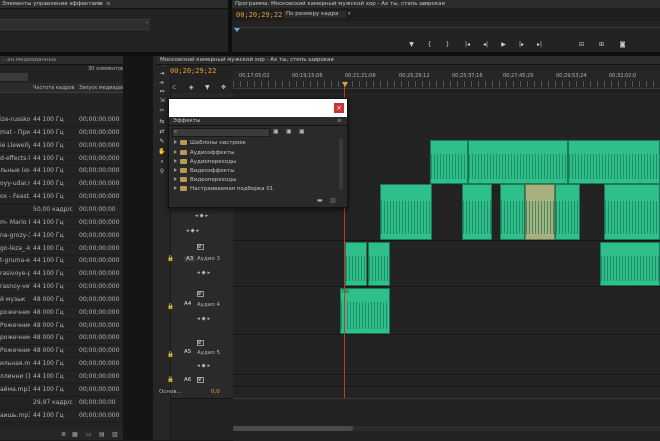 The image size is (660, 441). I want to click on export-frame-icon: ◙, so click(622, 44).